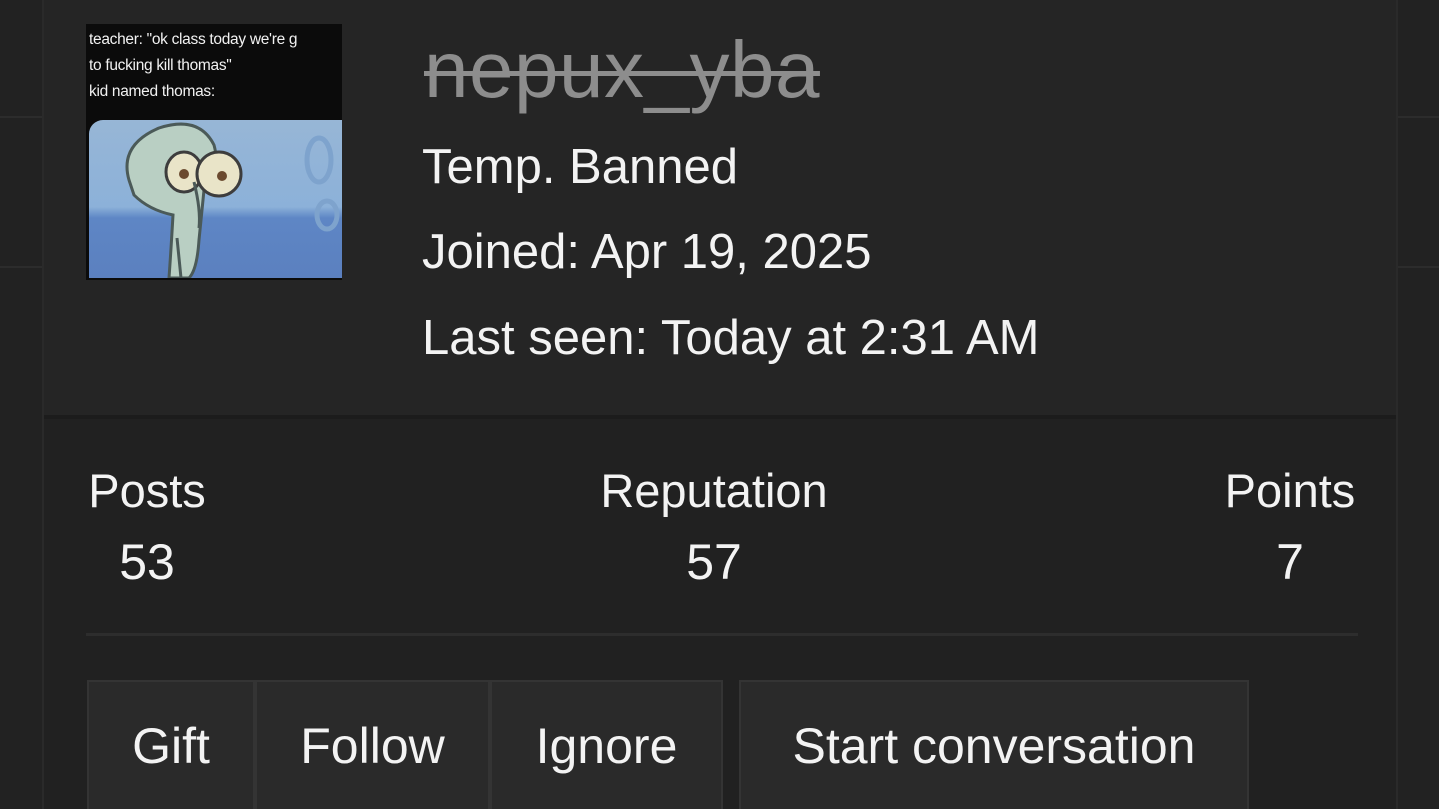  What do you see at coordinates (1290, 527) in the screenshot?
I see `stat-points: Points 7` at bounding box center [1290, 527].